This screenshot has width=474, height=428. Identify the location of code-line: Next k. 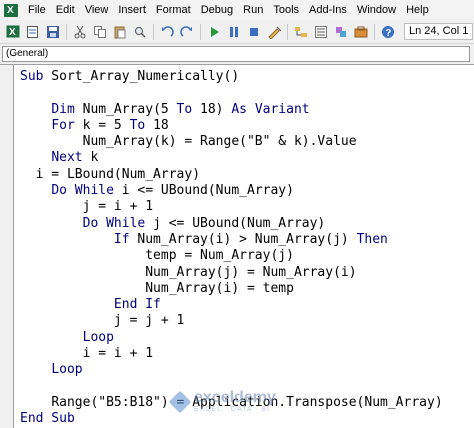
(231, 158).